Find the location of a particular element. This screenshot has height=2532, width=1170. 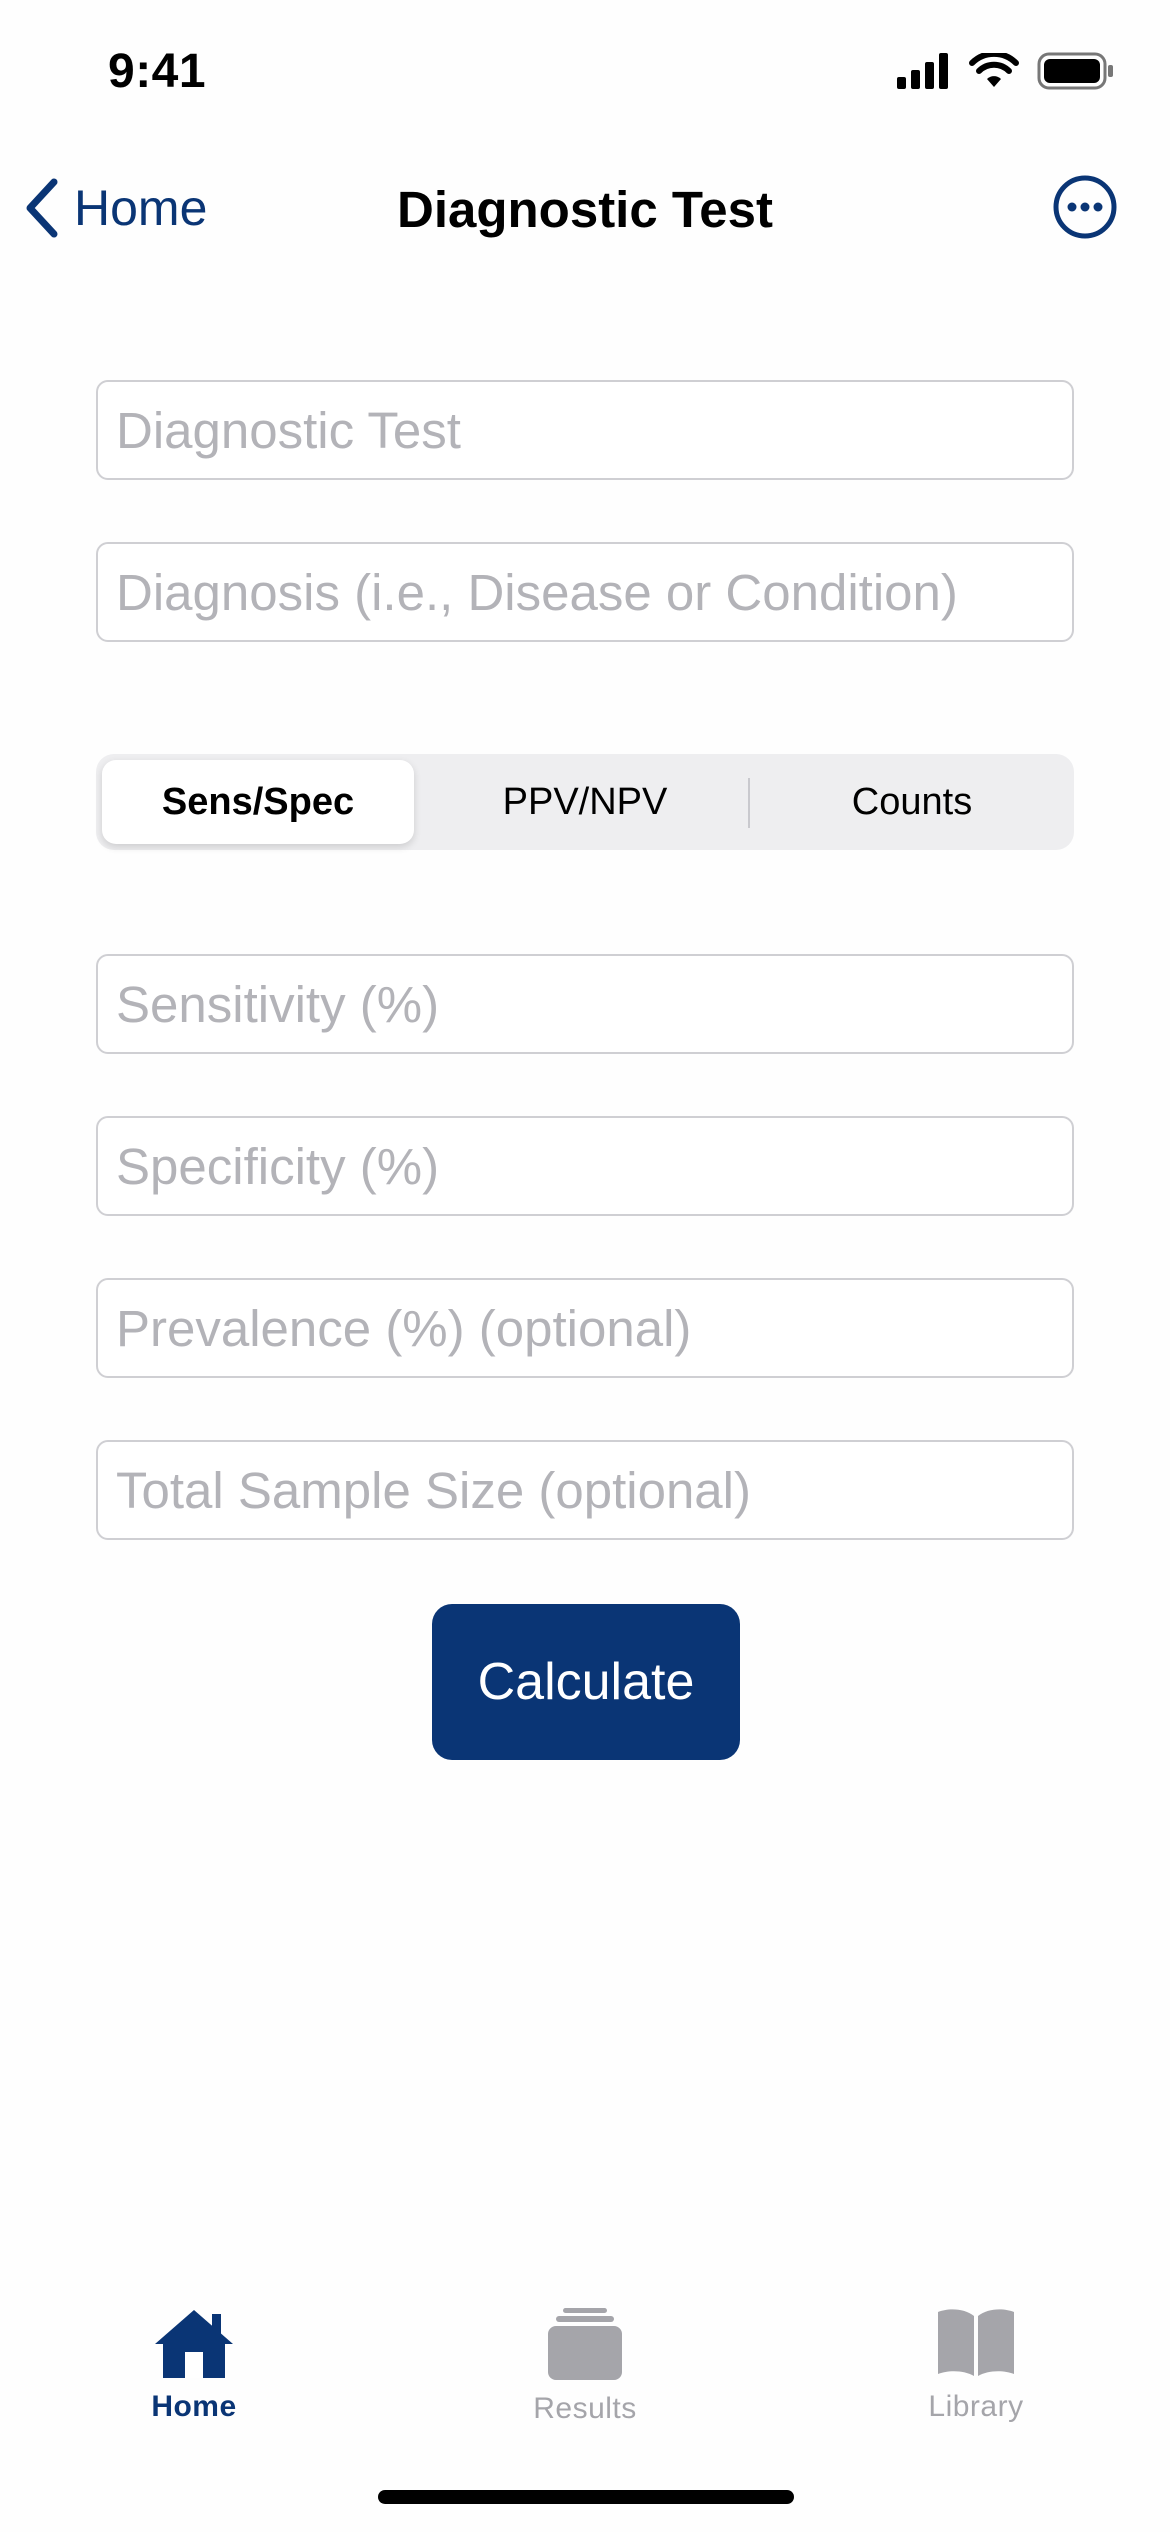

page-title: Diagnostic Test is located at coordinates (585, 209).